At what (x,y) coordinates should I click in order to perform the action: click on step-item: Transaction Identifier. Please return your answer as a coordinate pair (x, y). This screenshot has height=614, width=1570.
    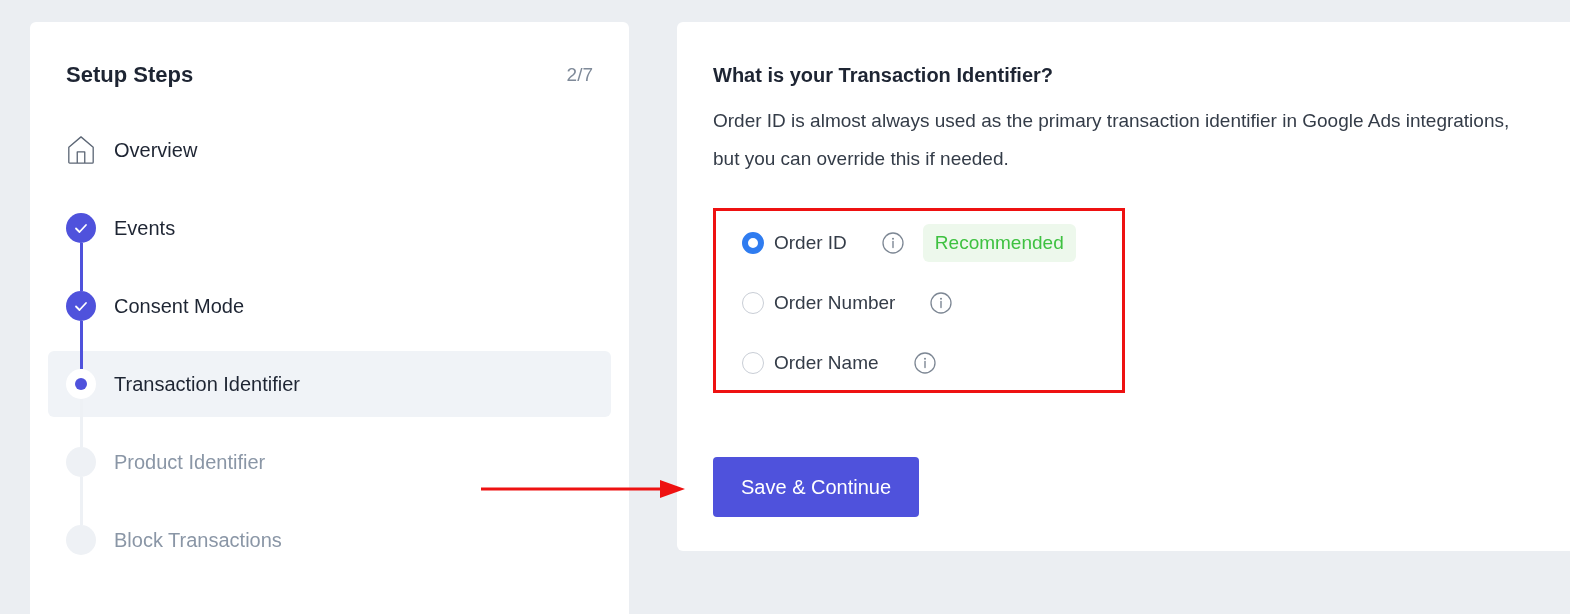
    Looking at the image, I should click on (329, 384).